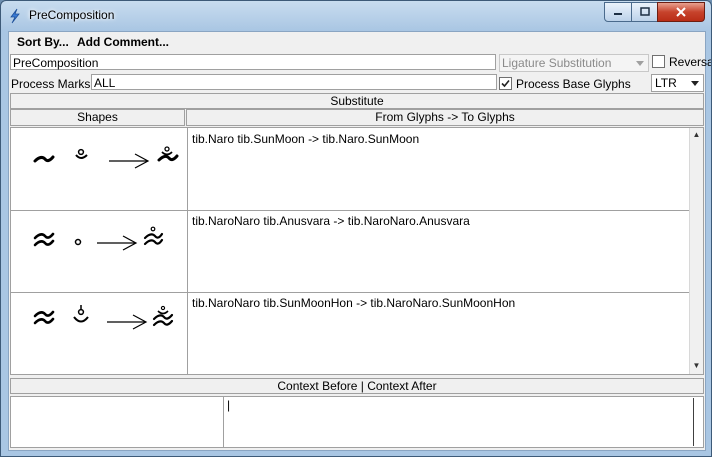 This screenshot has height=457, width=712. Describe the element at coordinates (253, 62) in the screenshot. I see `lookup-name-field: PreComposition` at that location.